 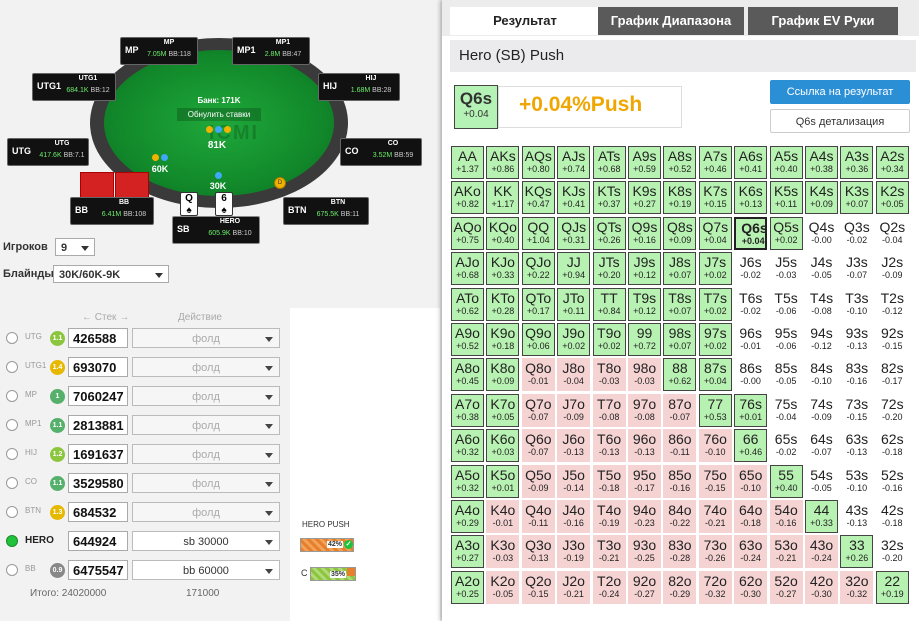 What do you see at coordinates (671, 21) in the screenshot?
I see `tab-range-chart: График Диапазона` at bounding box center [671, 21].